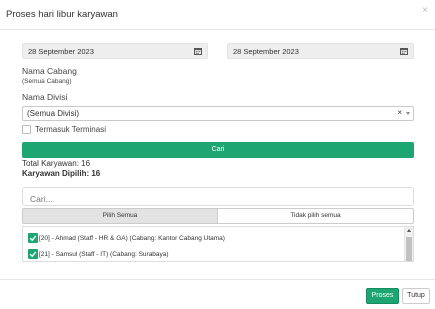 Image resolution: width=435 pixels, height=309 pixels. What do you see at coordinates (425, 10) in the screenshot?
I see `close-icon: ×` at bounding box center [425, 10].